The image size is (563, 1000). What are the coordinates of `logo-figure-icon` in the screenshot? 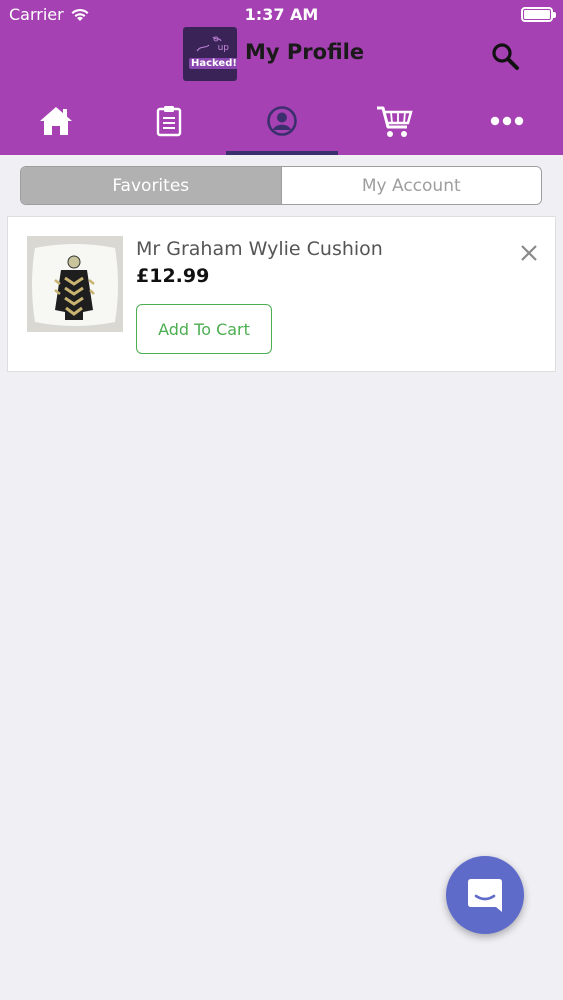 It's located at (209, 44).